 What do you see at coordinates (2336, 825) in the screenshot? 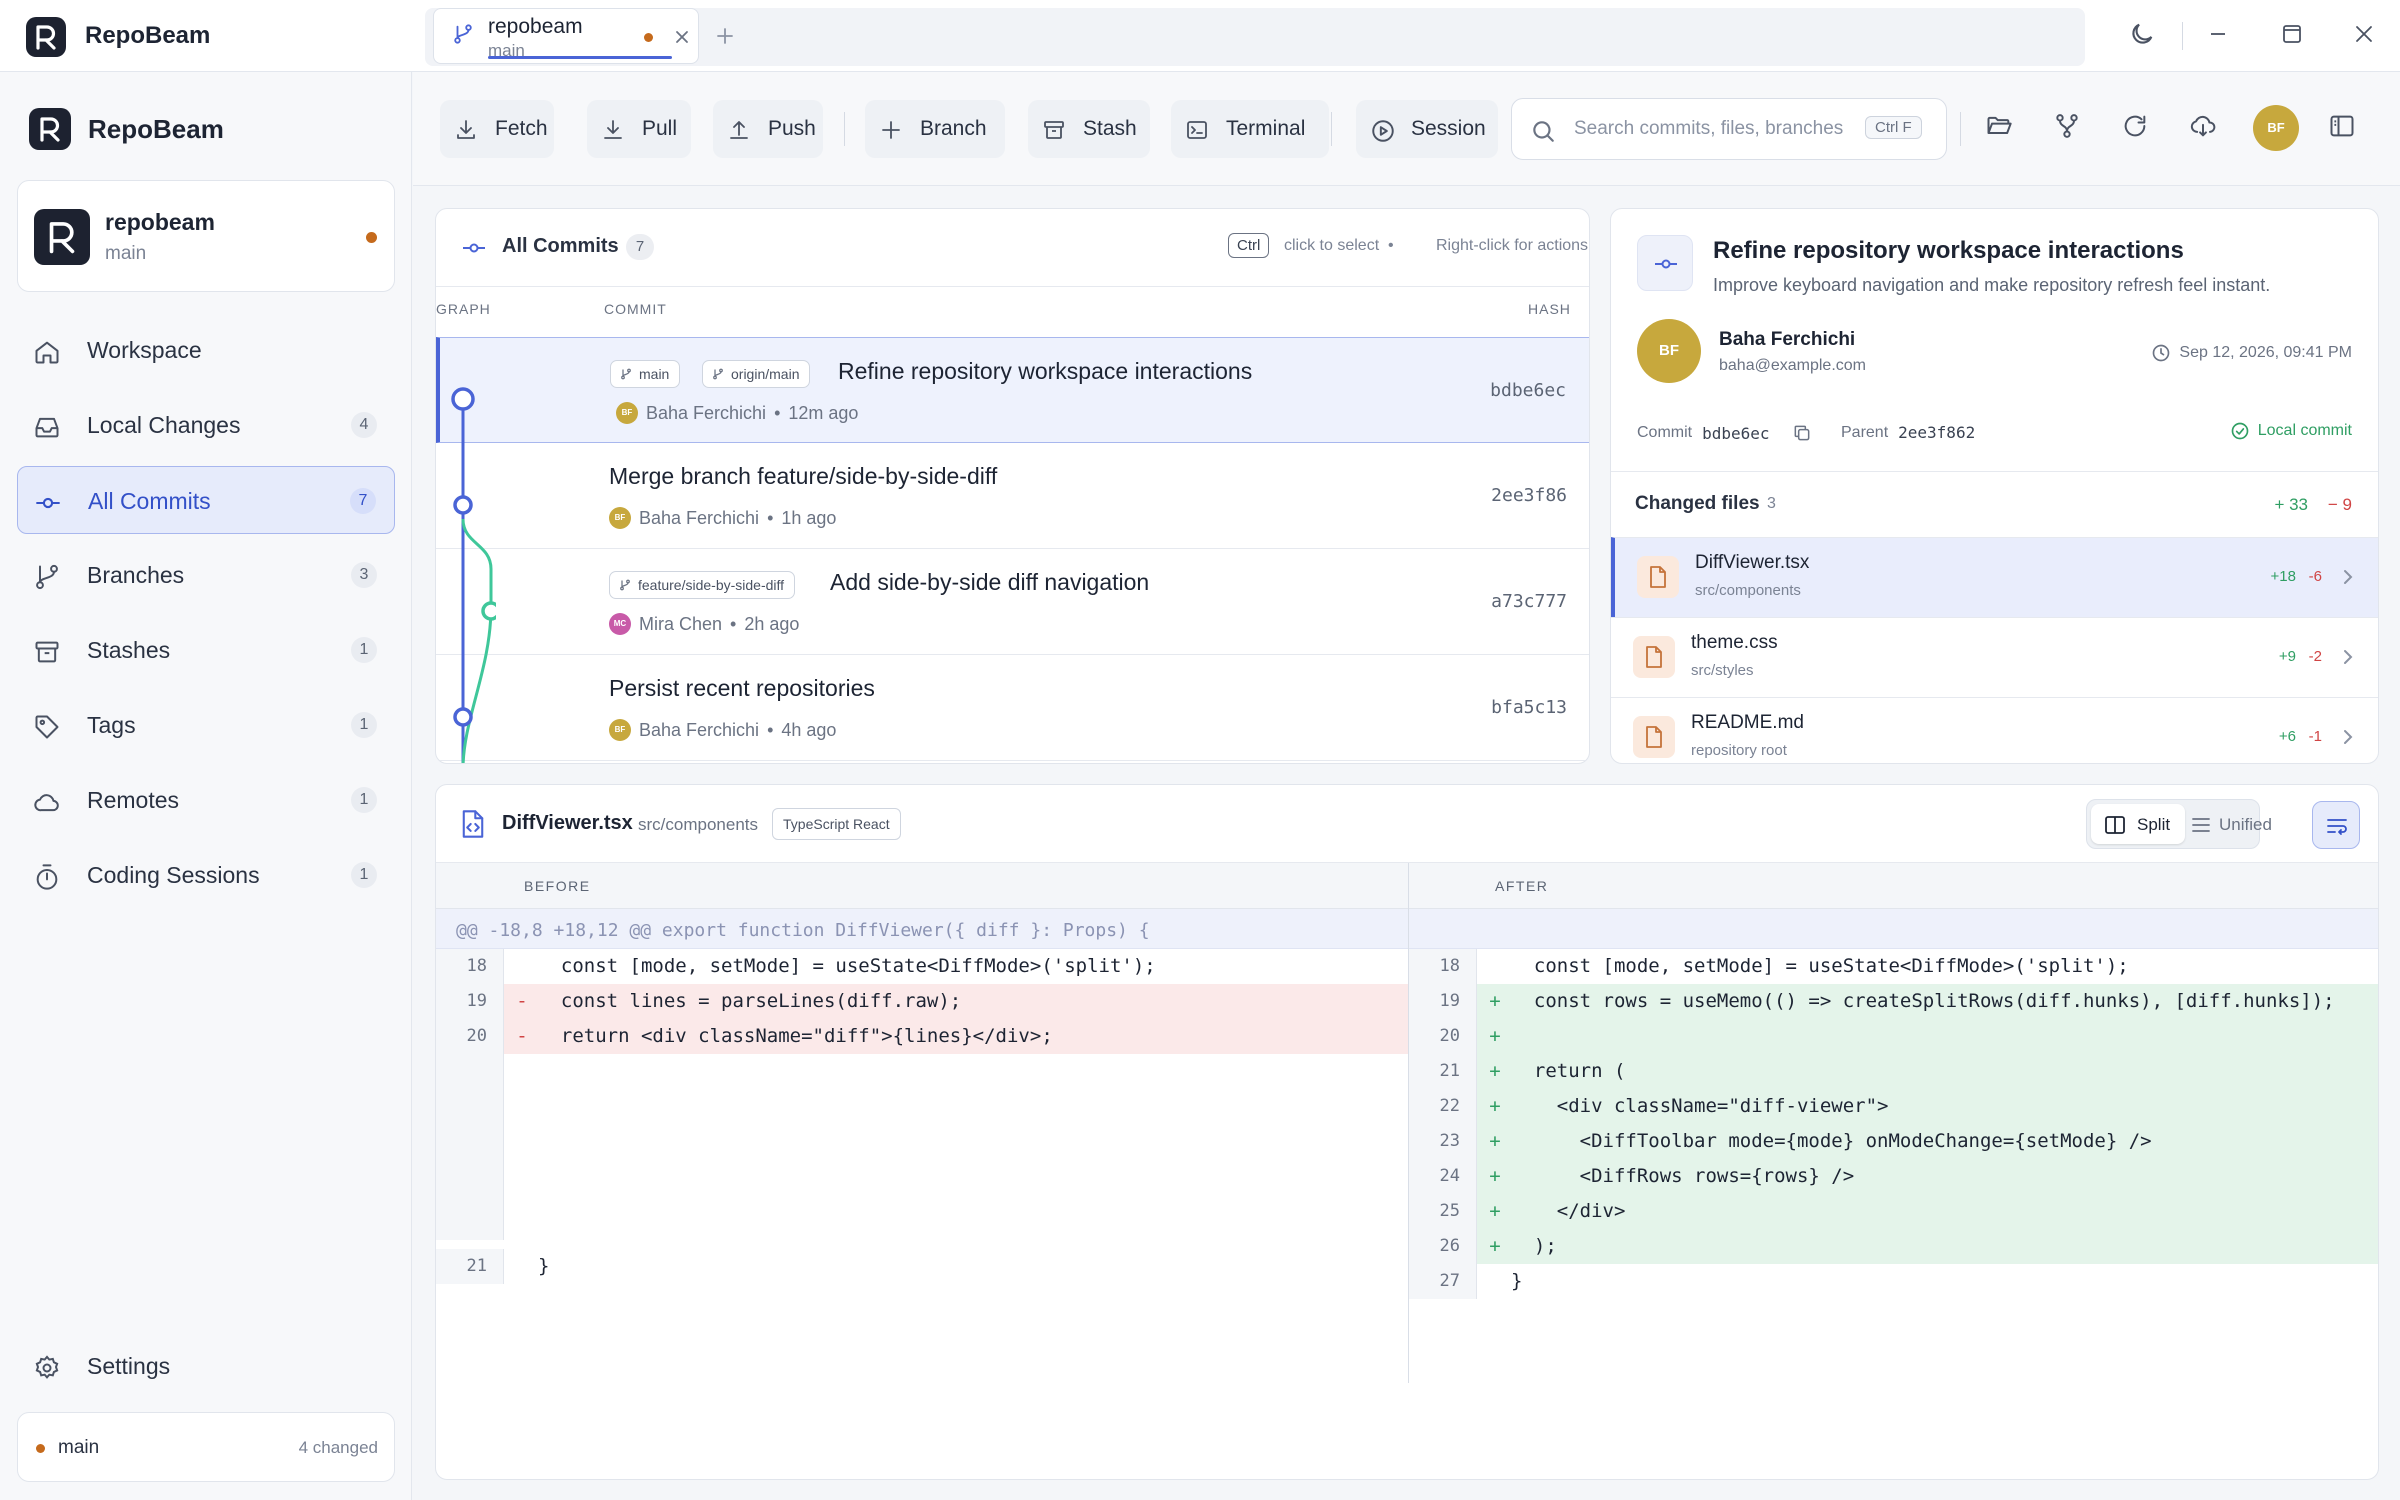
I see `wrap-lines-button` at bounding box center [2336, 825].